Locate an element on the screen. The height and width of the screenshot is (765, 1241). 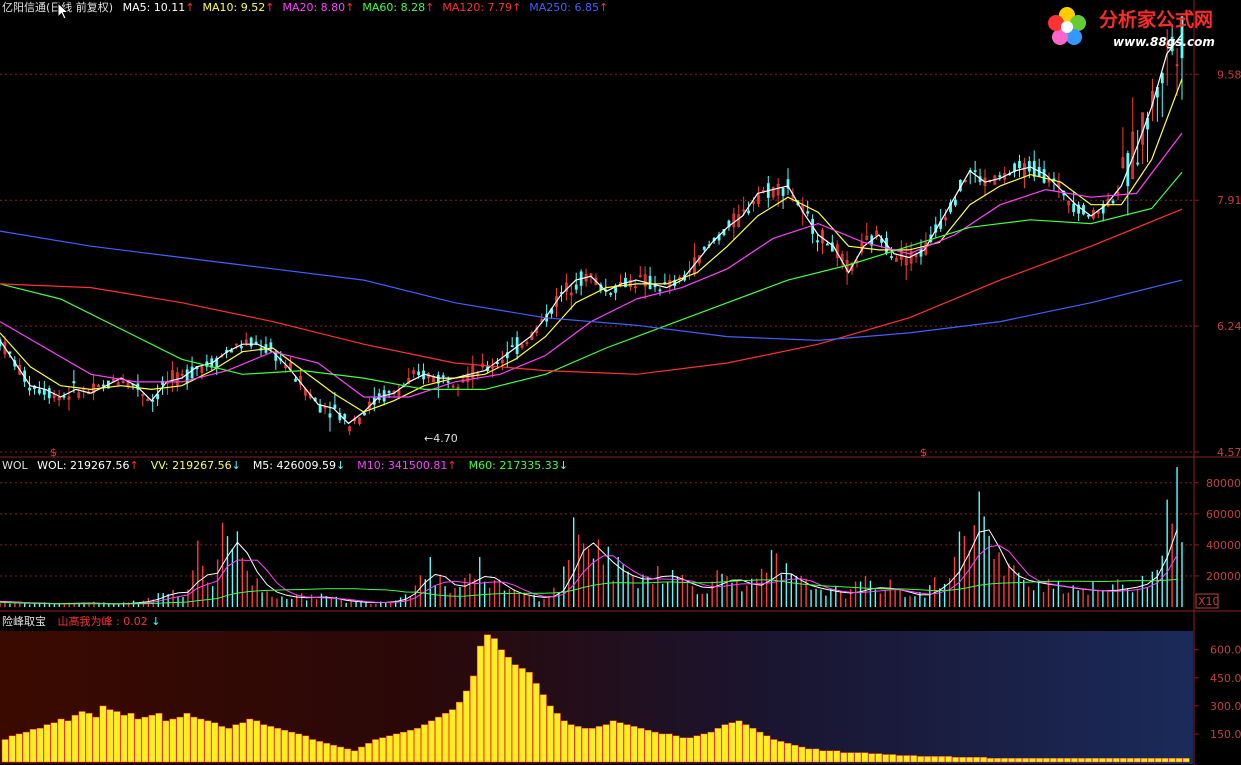
volume-tick-label: 40000 is located at coordinates (1223, 545).